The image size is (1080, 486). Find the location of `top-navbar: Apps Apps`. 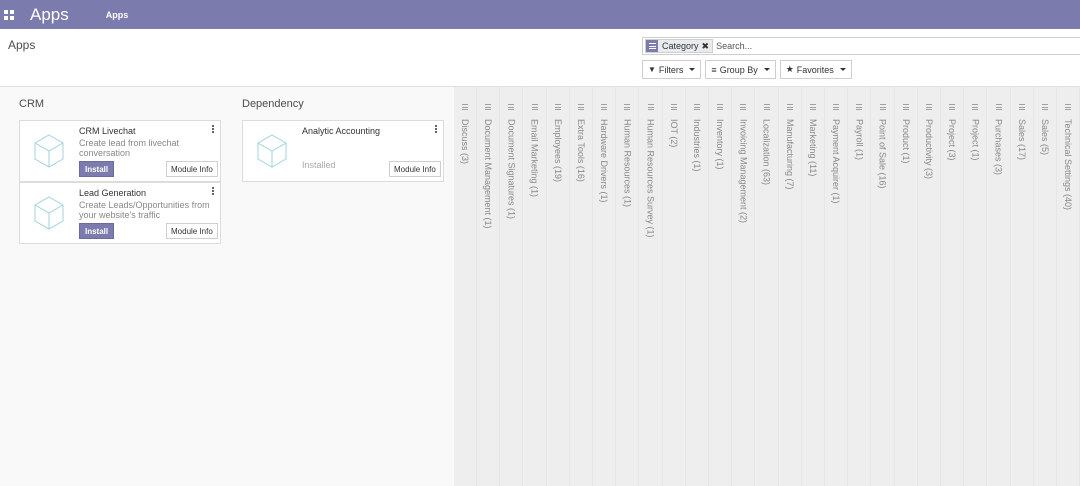

top-navbar: Apps Apps is located at coordinates (540, 14).